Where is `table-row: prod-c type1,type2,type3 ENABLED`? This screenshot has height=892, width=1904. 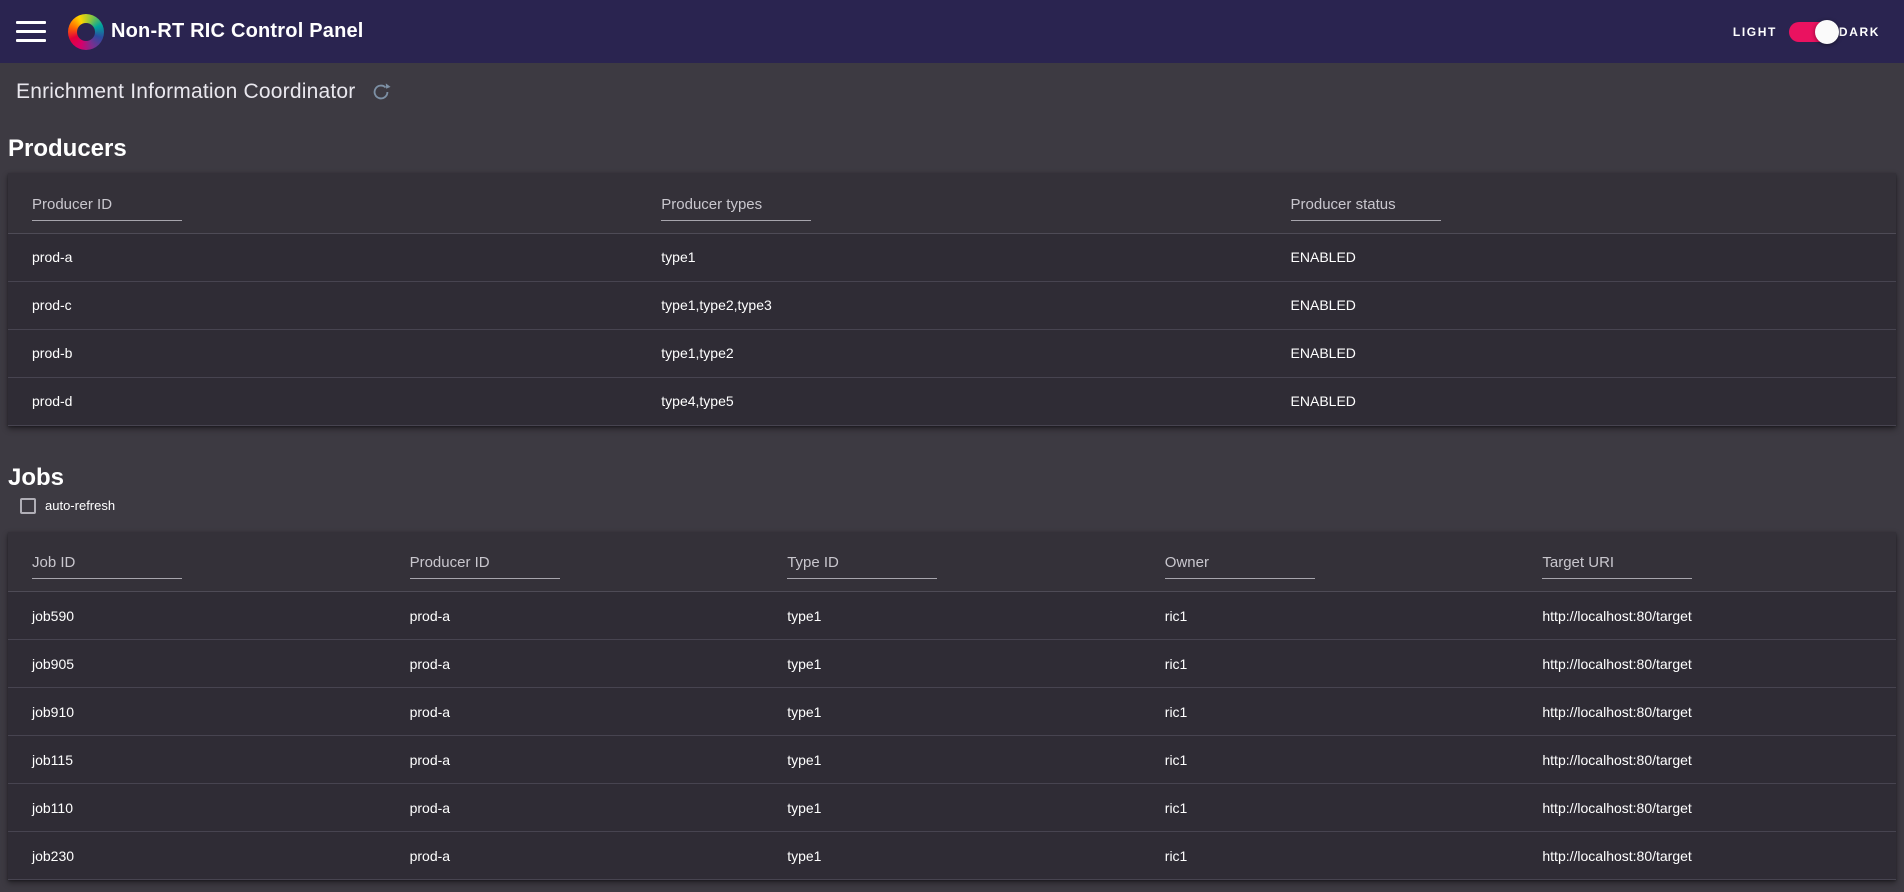
table-row: prod-c type1,type2,type3 ENABLED is located at coordinates (952, 305).